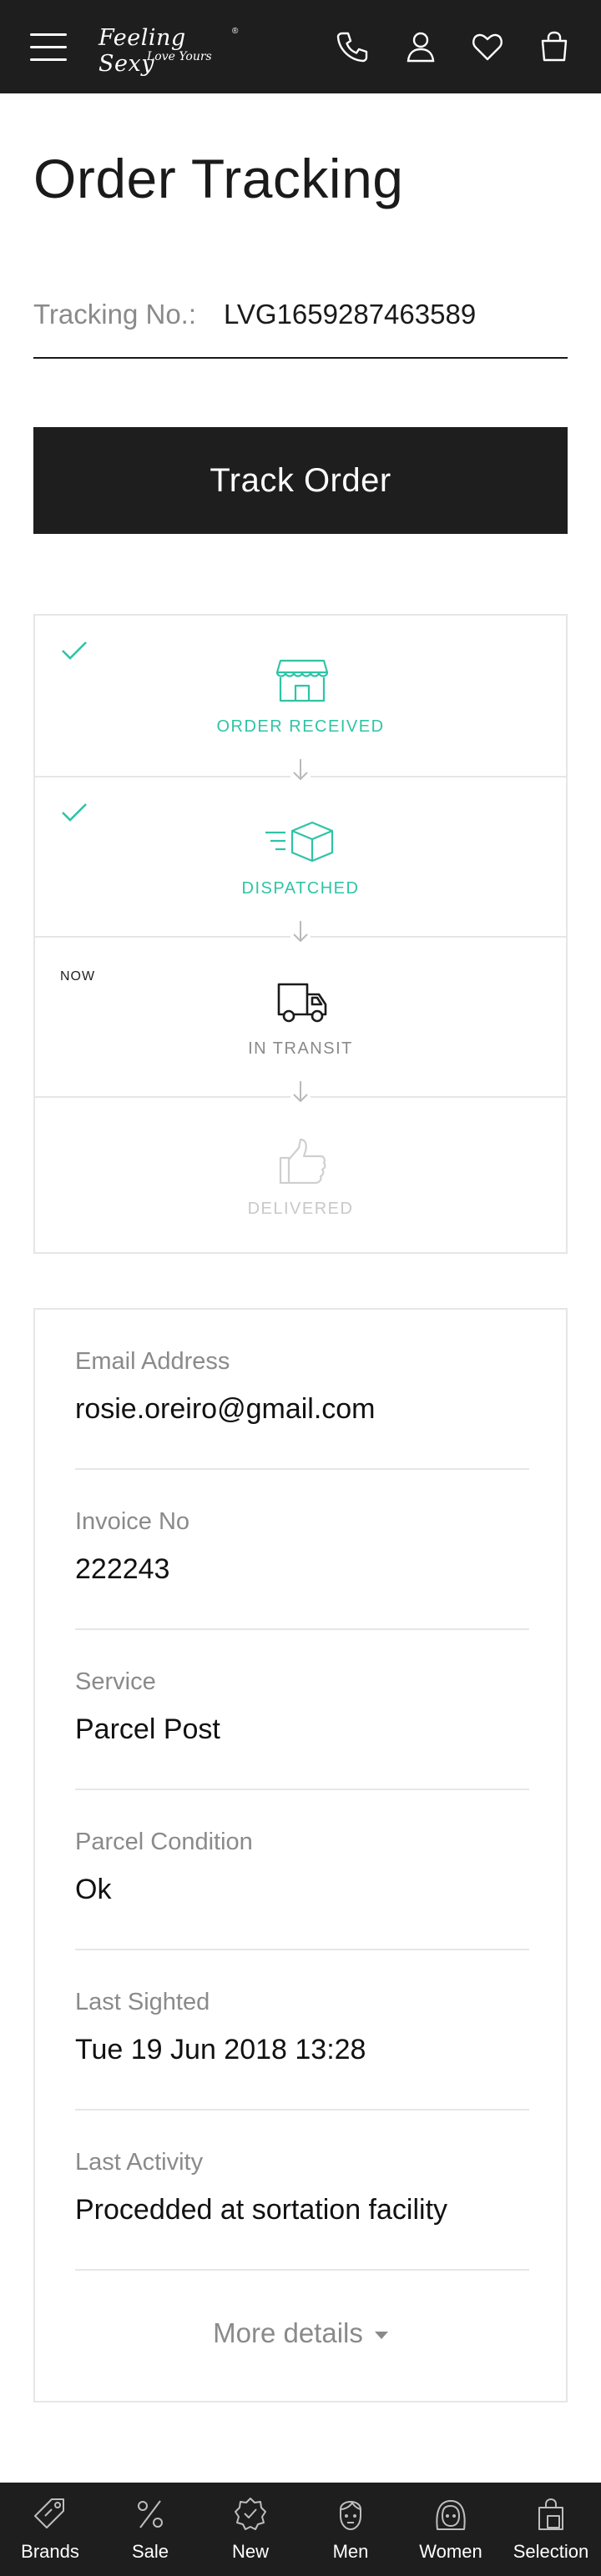 The width and height of the screenshot is (601, 2576). I want to click on step-order-received: ORDER RECEIVED, so click(300, 700).